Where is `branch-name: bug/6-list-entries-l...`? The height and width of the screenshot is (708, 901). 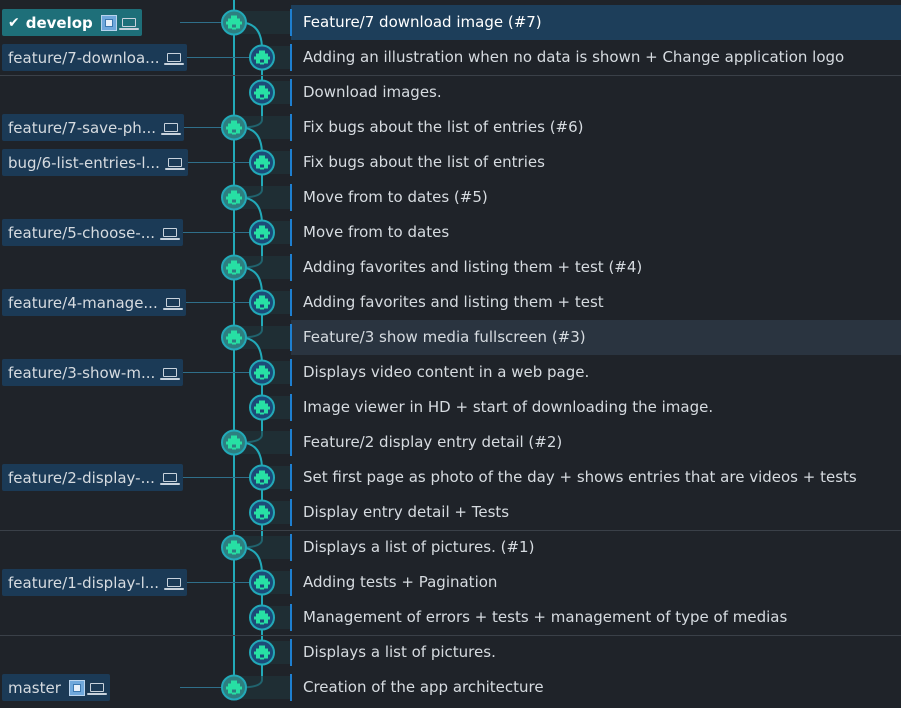
branch-name: bug/6-list-entries-l... is located at coordinates (84, 162).